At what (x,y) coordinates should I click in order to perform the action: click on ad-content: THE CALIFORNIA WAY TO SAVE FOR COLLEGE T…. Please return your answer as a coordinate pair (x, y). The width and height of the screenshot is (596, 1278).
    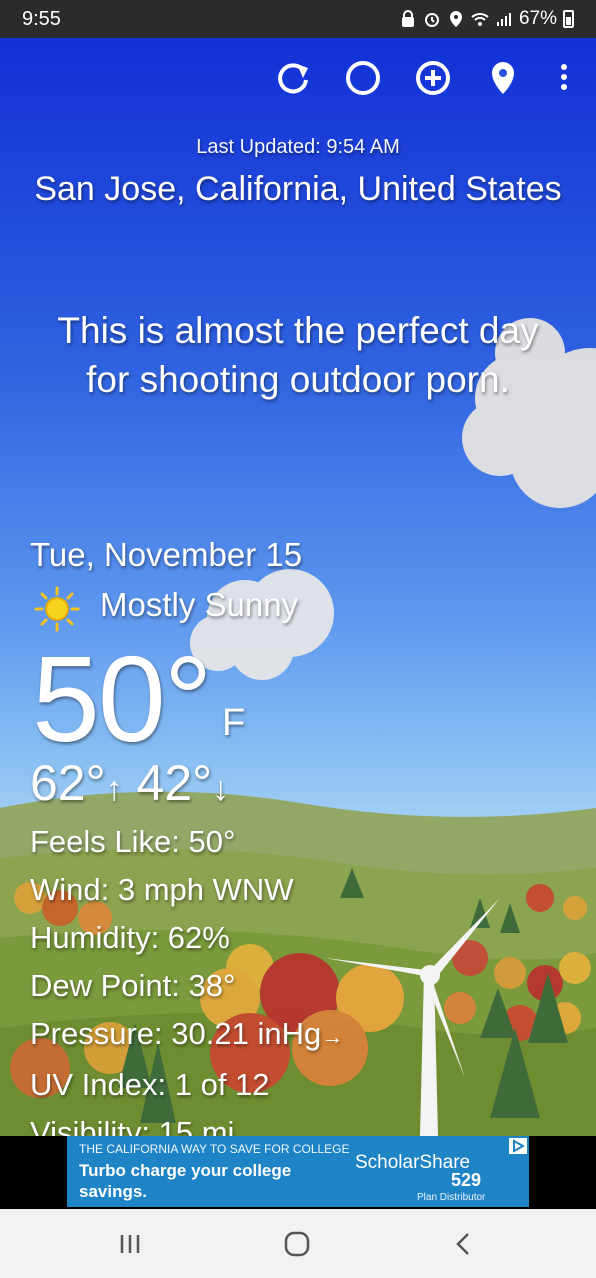
    Looking at the image, I should click on (298, 1171).